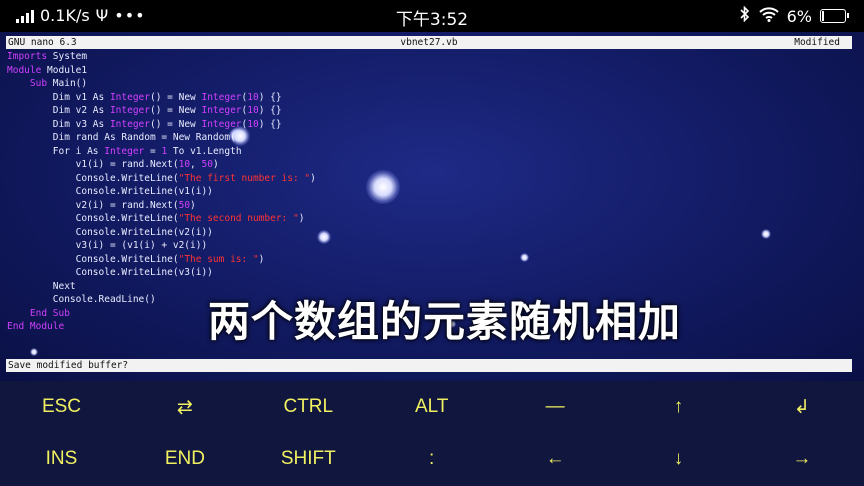 The height and width of the screenshot is (486, 864). Describe the element at coordinates (431, 459) in the screenshot. I see `colon-key: :` at that location.